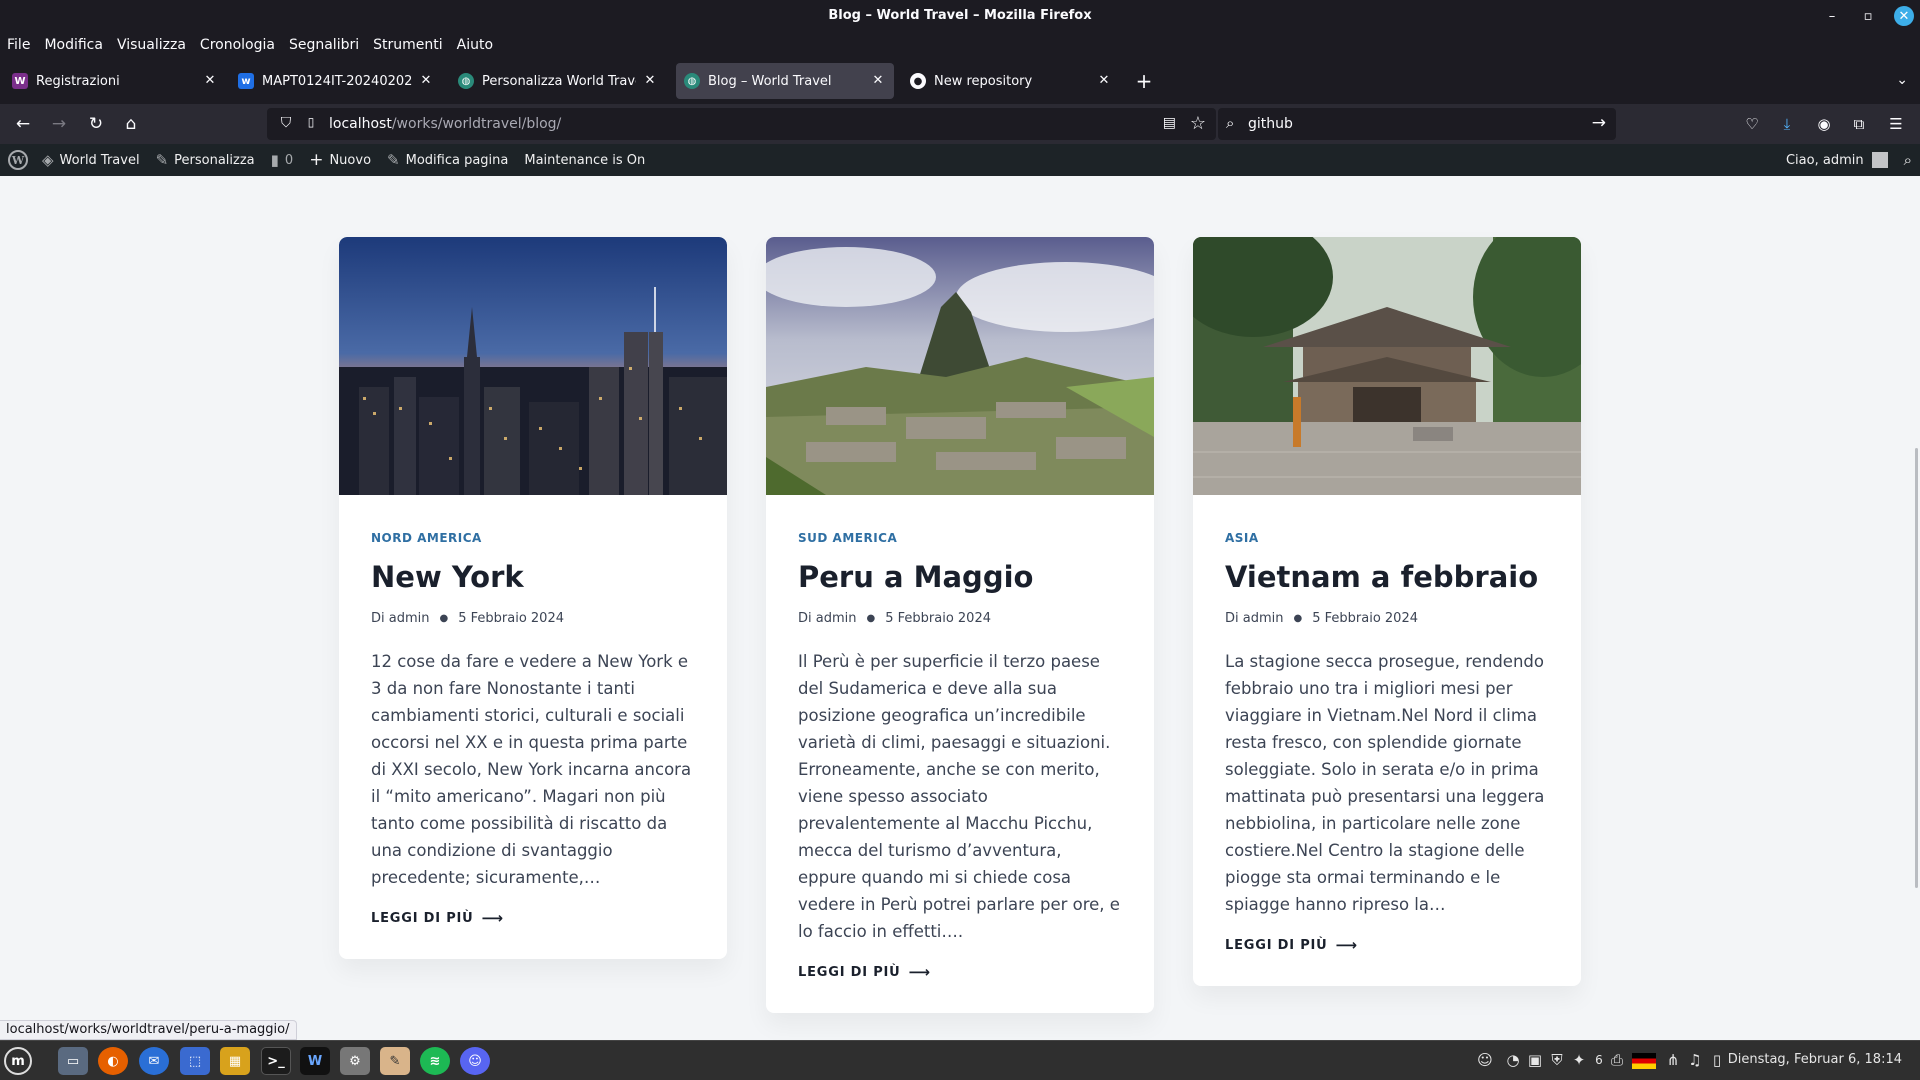  I want to click on tab-blog-world-travel: ◍ Blog – World Travel ✕, so click(785, 81).